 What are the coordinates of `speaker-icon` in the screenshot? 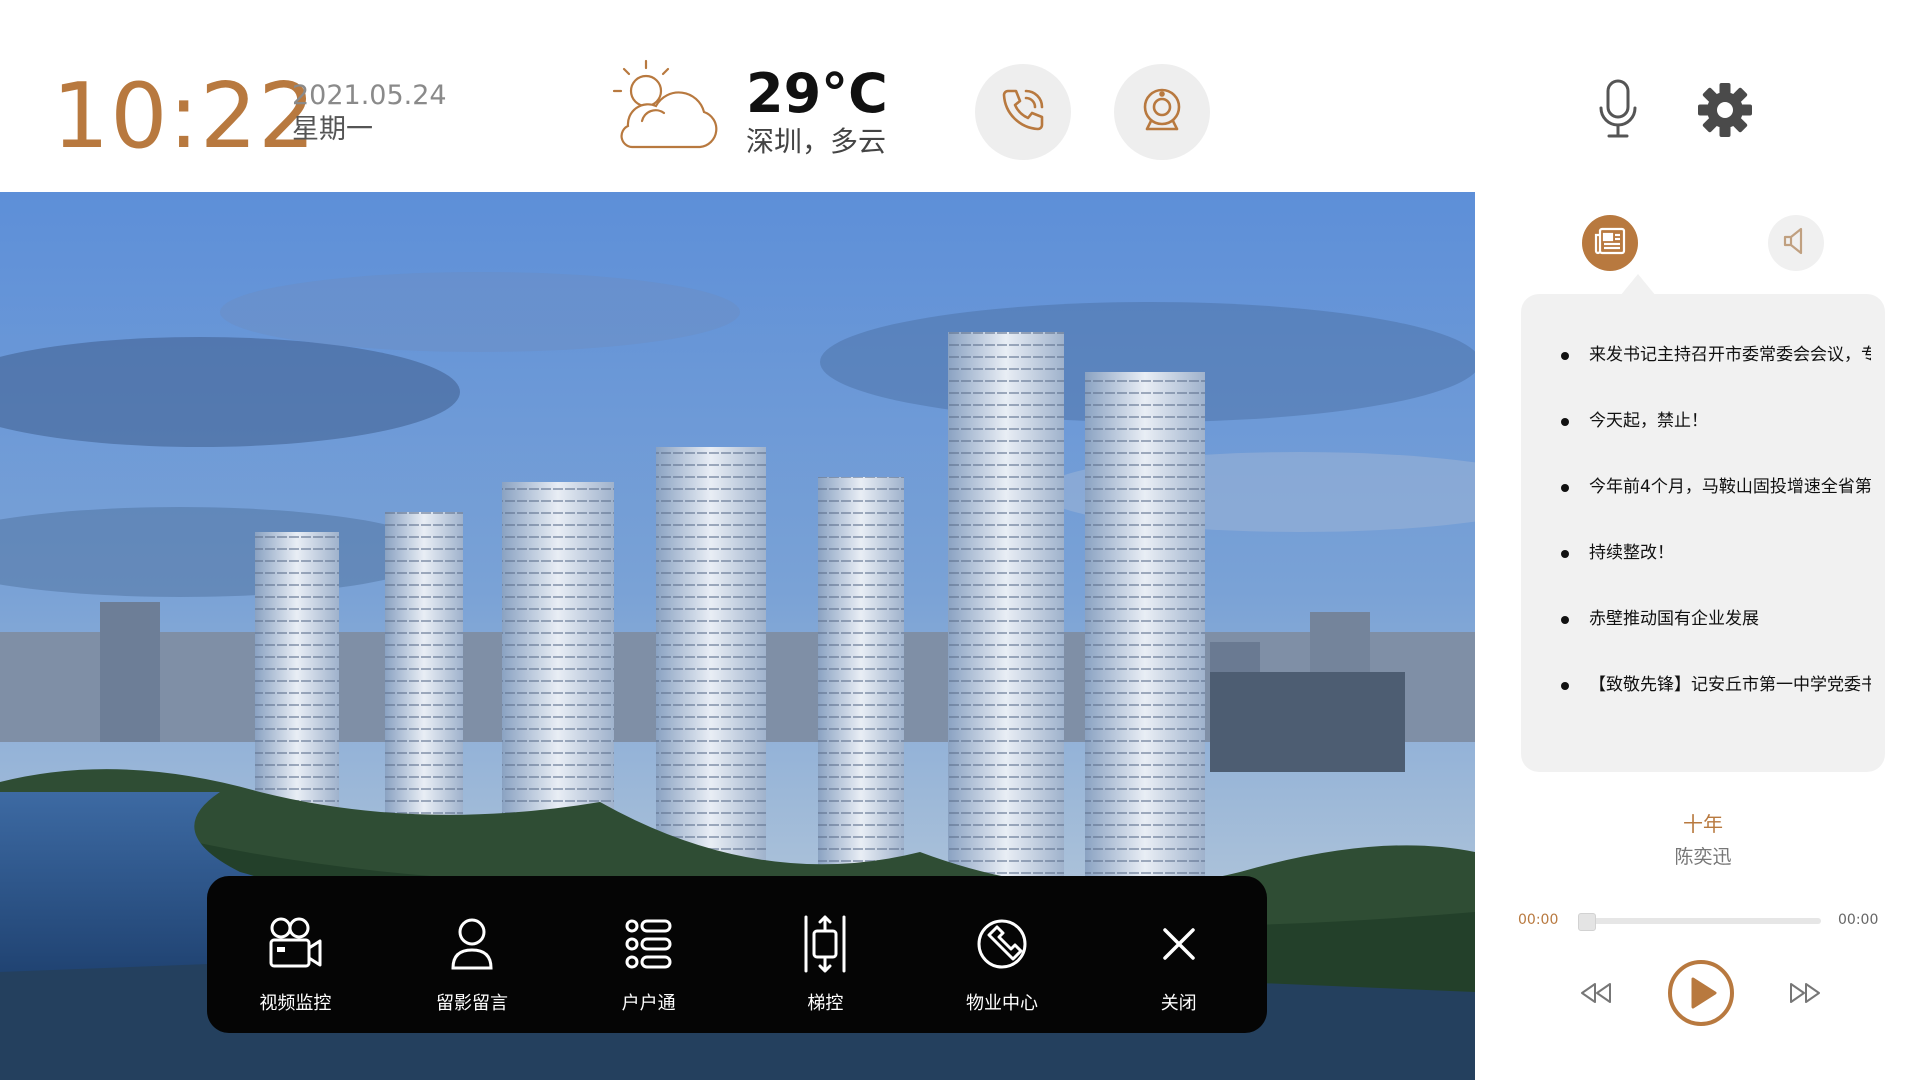 It's located at (1796, 243).